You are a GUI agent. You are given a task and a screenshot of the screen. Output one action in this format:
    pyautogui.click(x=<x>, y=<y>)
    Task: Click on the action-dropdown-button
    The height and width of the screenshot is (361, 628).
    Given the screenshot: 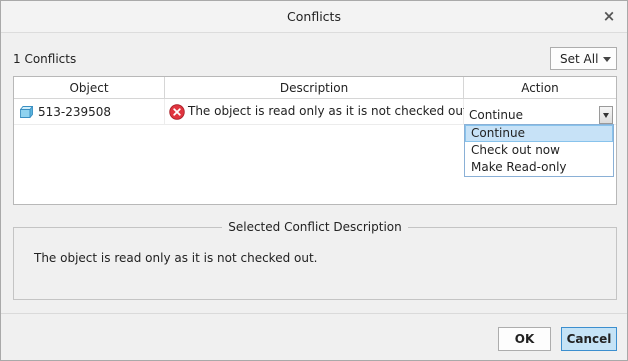 What is the action you would take?
    pyautogui.click(x=606, y=115)
    